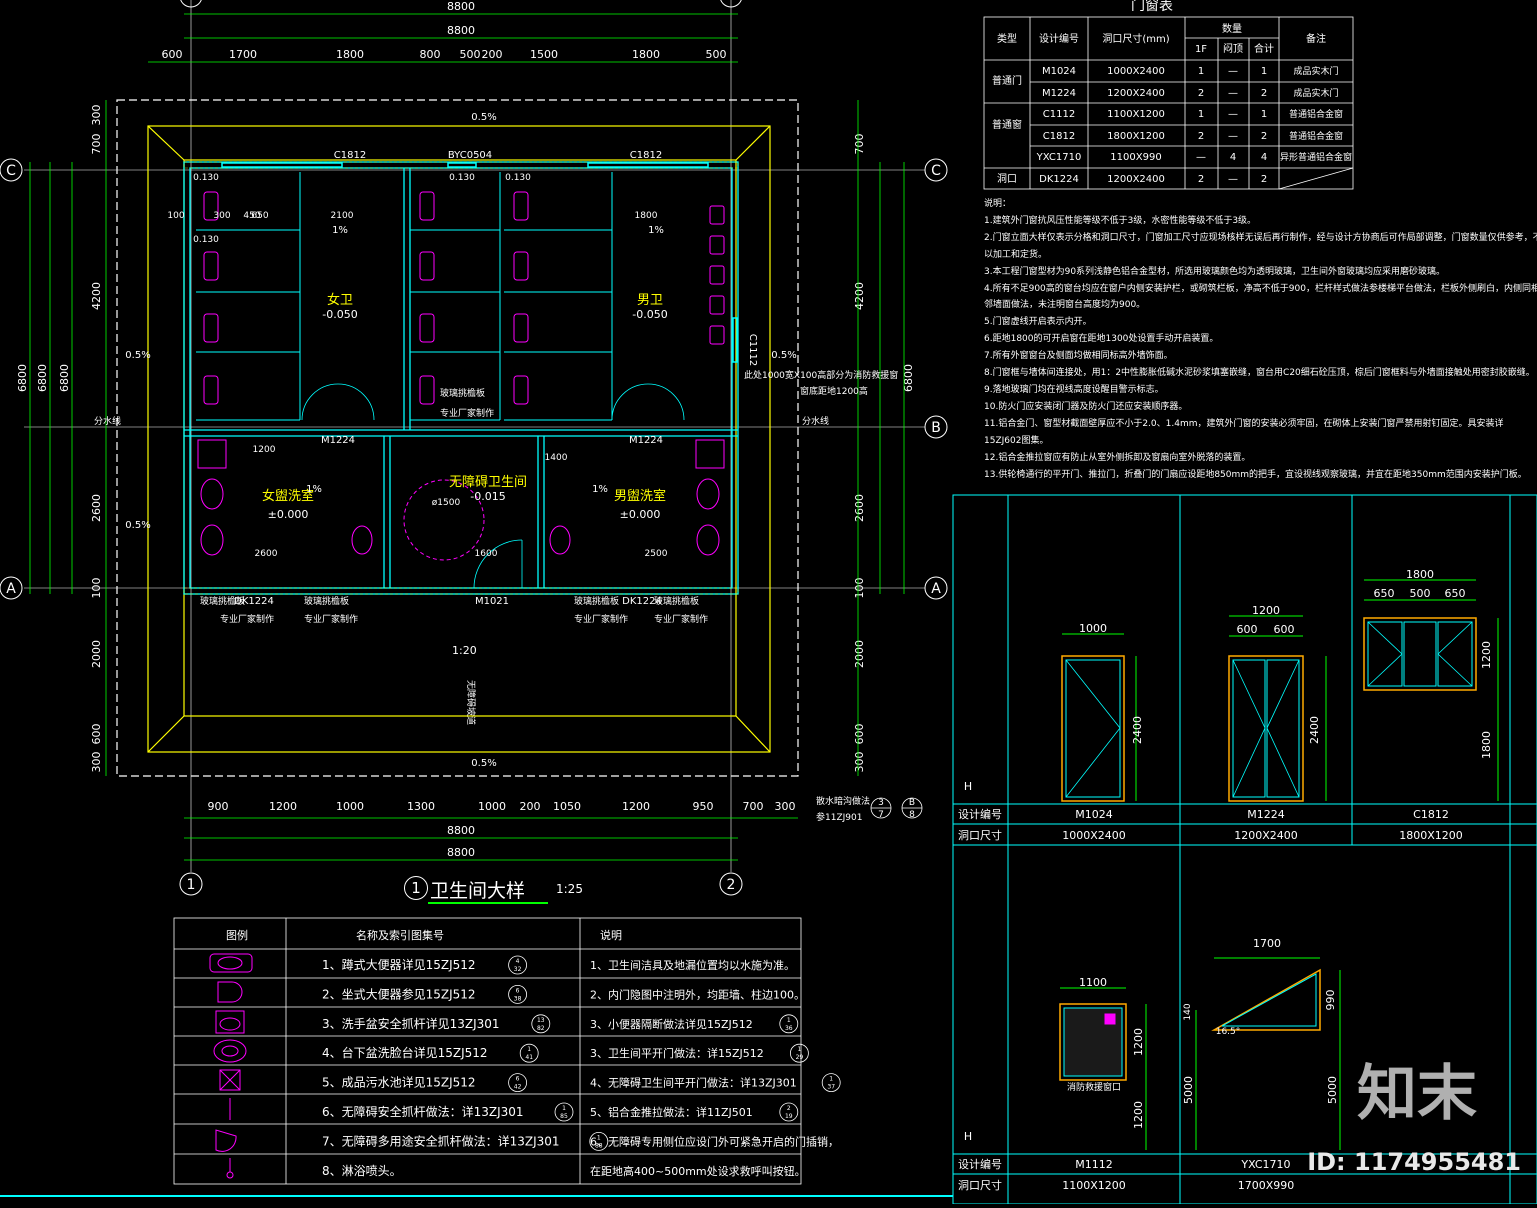 The width and height of the screenshot is (1537, 1208). What do you see at coordinates (1431, 814) in the screenshot?
I see `elev-code-2: C1812` at bounding box center [1431, 814].